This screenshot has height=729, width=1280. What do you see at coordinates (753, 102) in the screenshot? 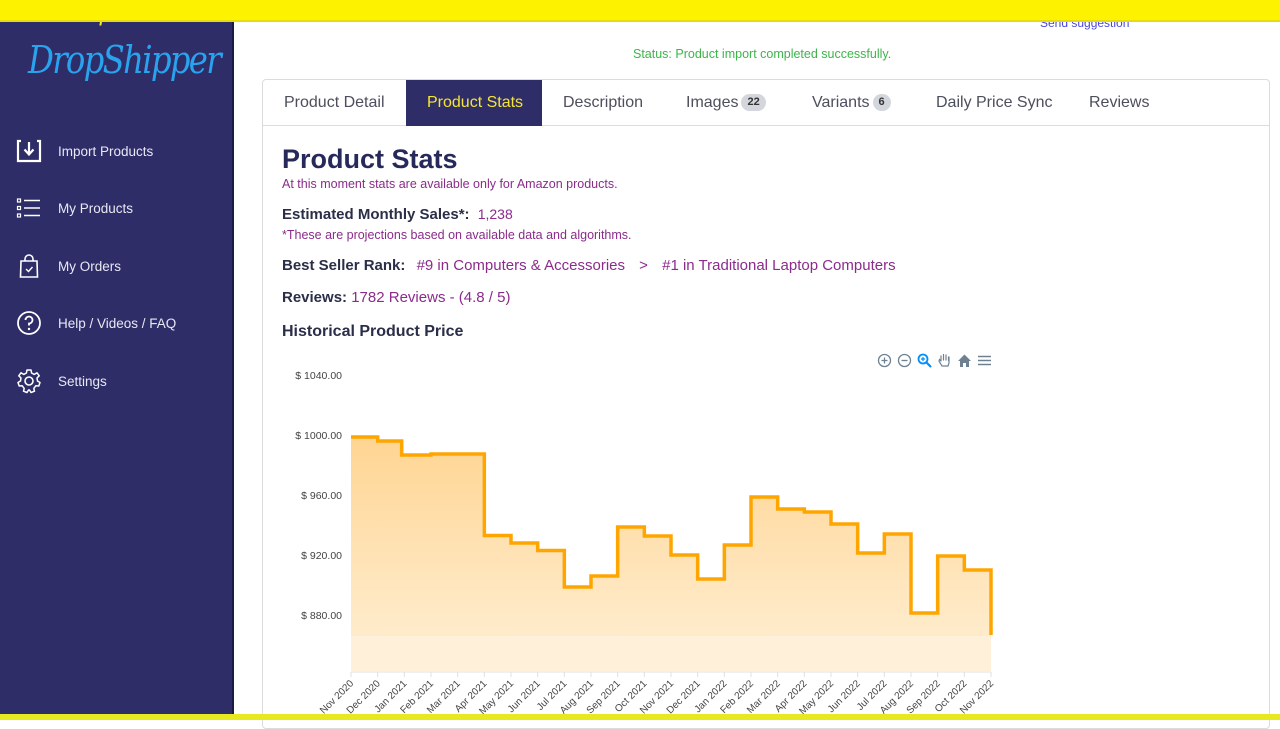
I see `images-count-badge: 22` at bounding box center [753, 102].